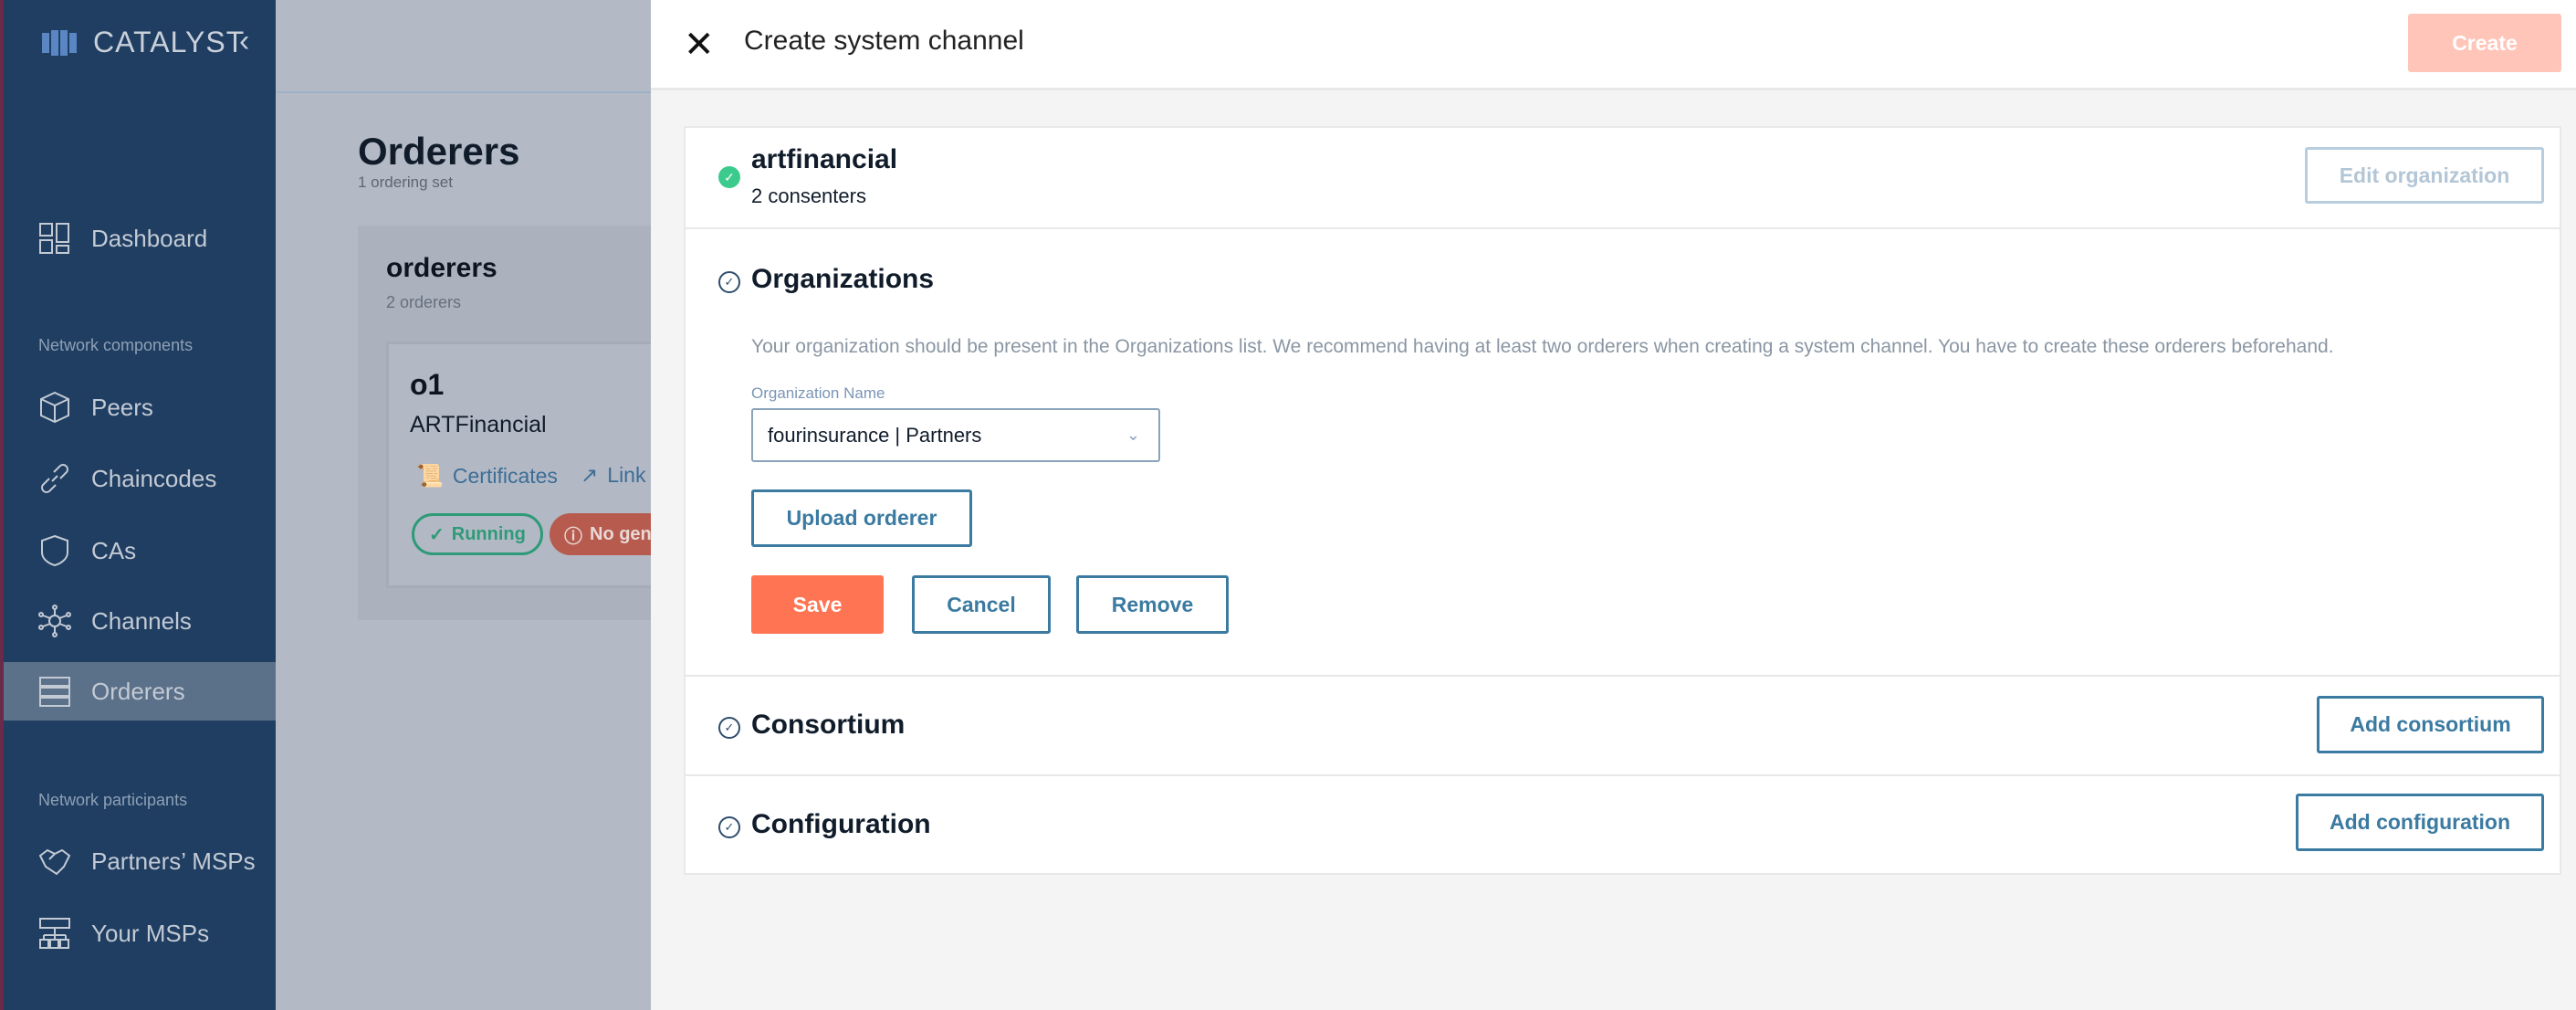 The width and height of the screenshot is (2576, 1010). What do you see at coordinates (140, 551) in the screenshot?
I see `sidebar-item-cas: CAs` at bounding box center [140, 551].